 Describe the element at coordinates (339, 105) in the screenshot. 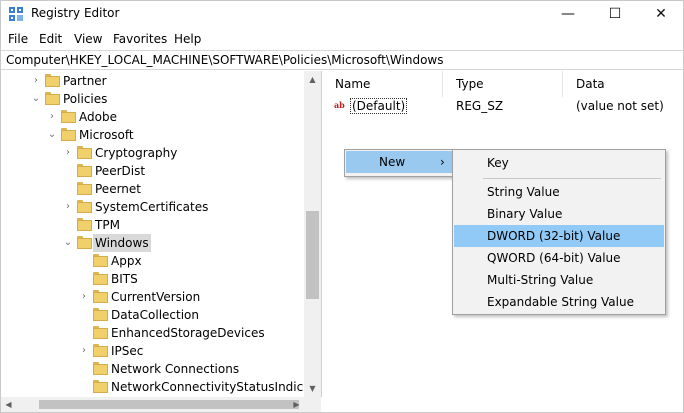

I see `string-value-icon: ab` at that location.